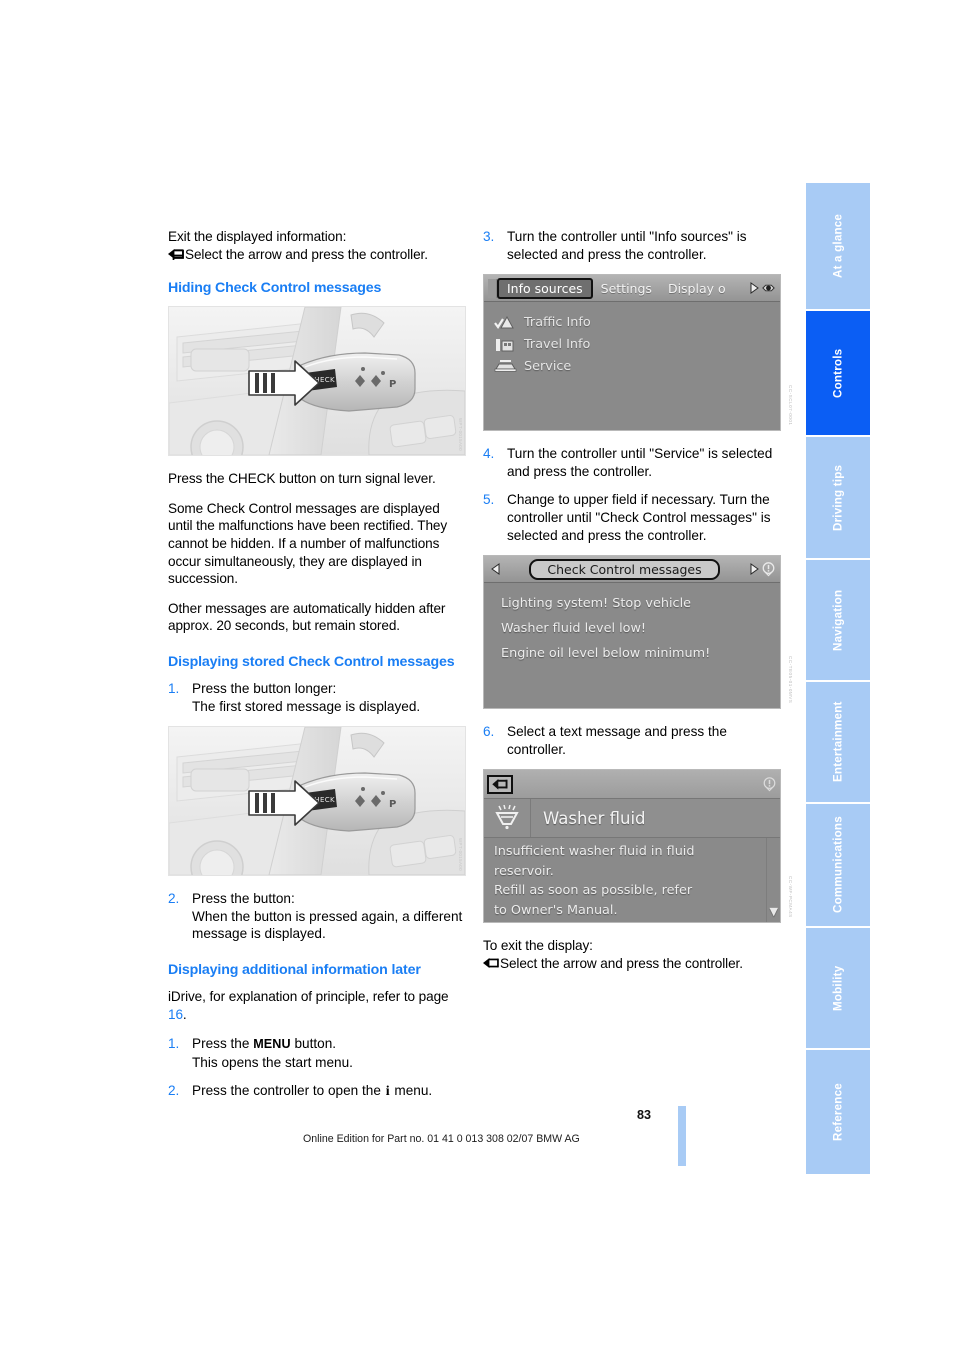  I want to click on check-control-message: Washer fluid level low!, so click(632, 628).